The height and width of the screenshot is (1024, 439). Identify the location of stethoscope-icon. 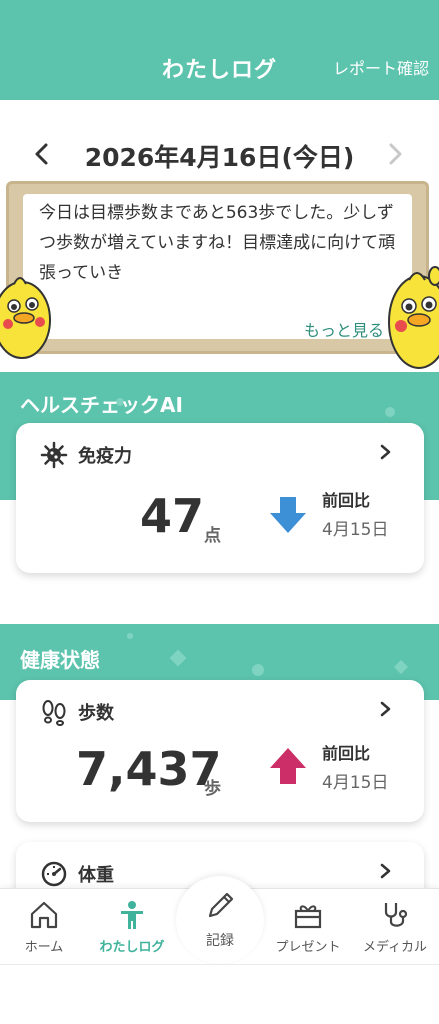
(396, 915).